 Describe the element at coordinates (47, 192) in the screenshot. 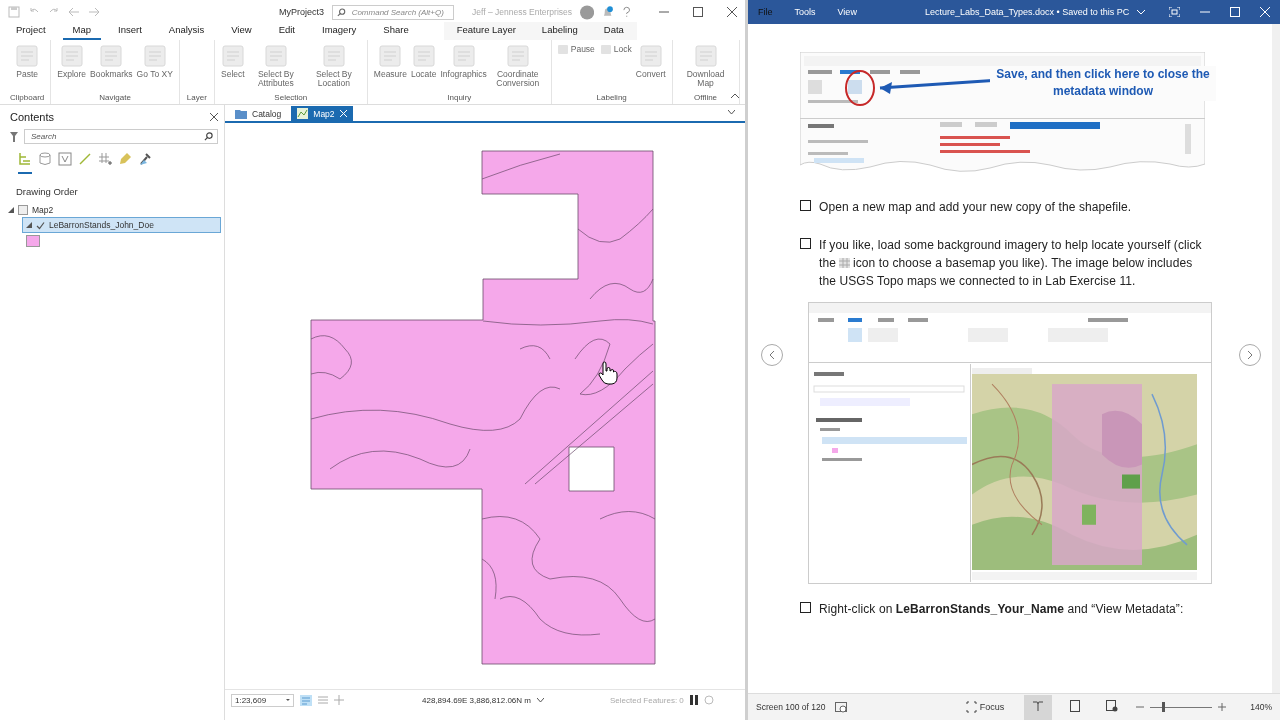

I see `section-heading: Drawing Order` at that location.